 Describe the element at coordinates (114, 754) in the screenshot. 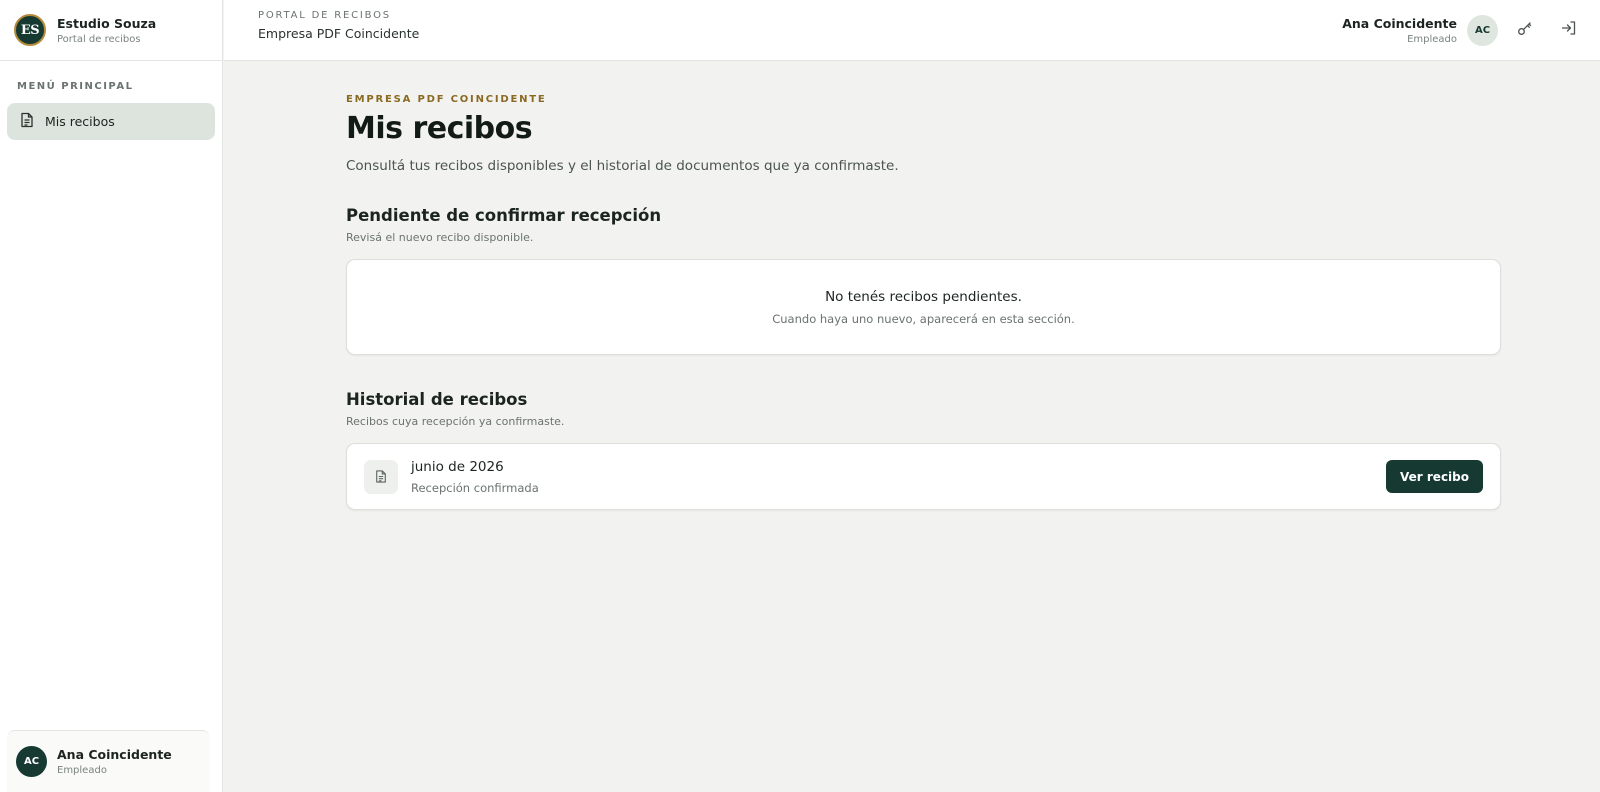

I see `sidebar-user-name: Ana Coincidente` at that location.